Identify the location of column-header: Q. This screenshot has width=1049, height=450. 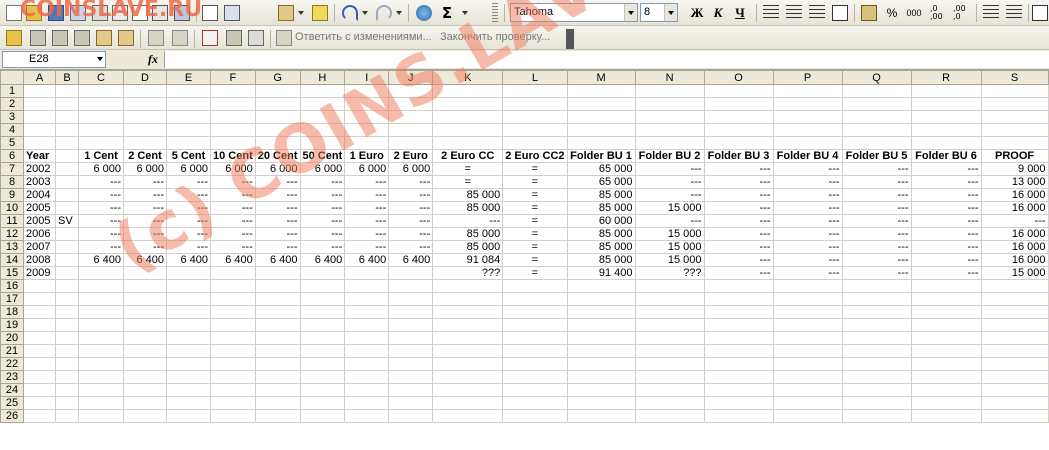
(876, 77).